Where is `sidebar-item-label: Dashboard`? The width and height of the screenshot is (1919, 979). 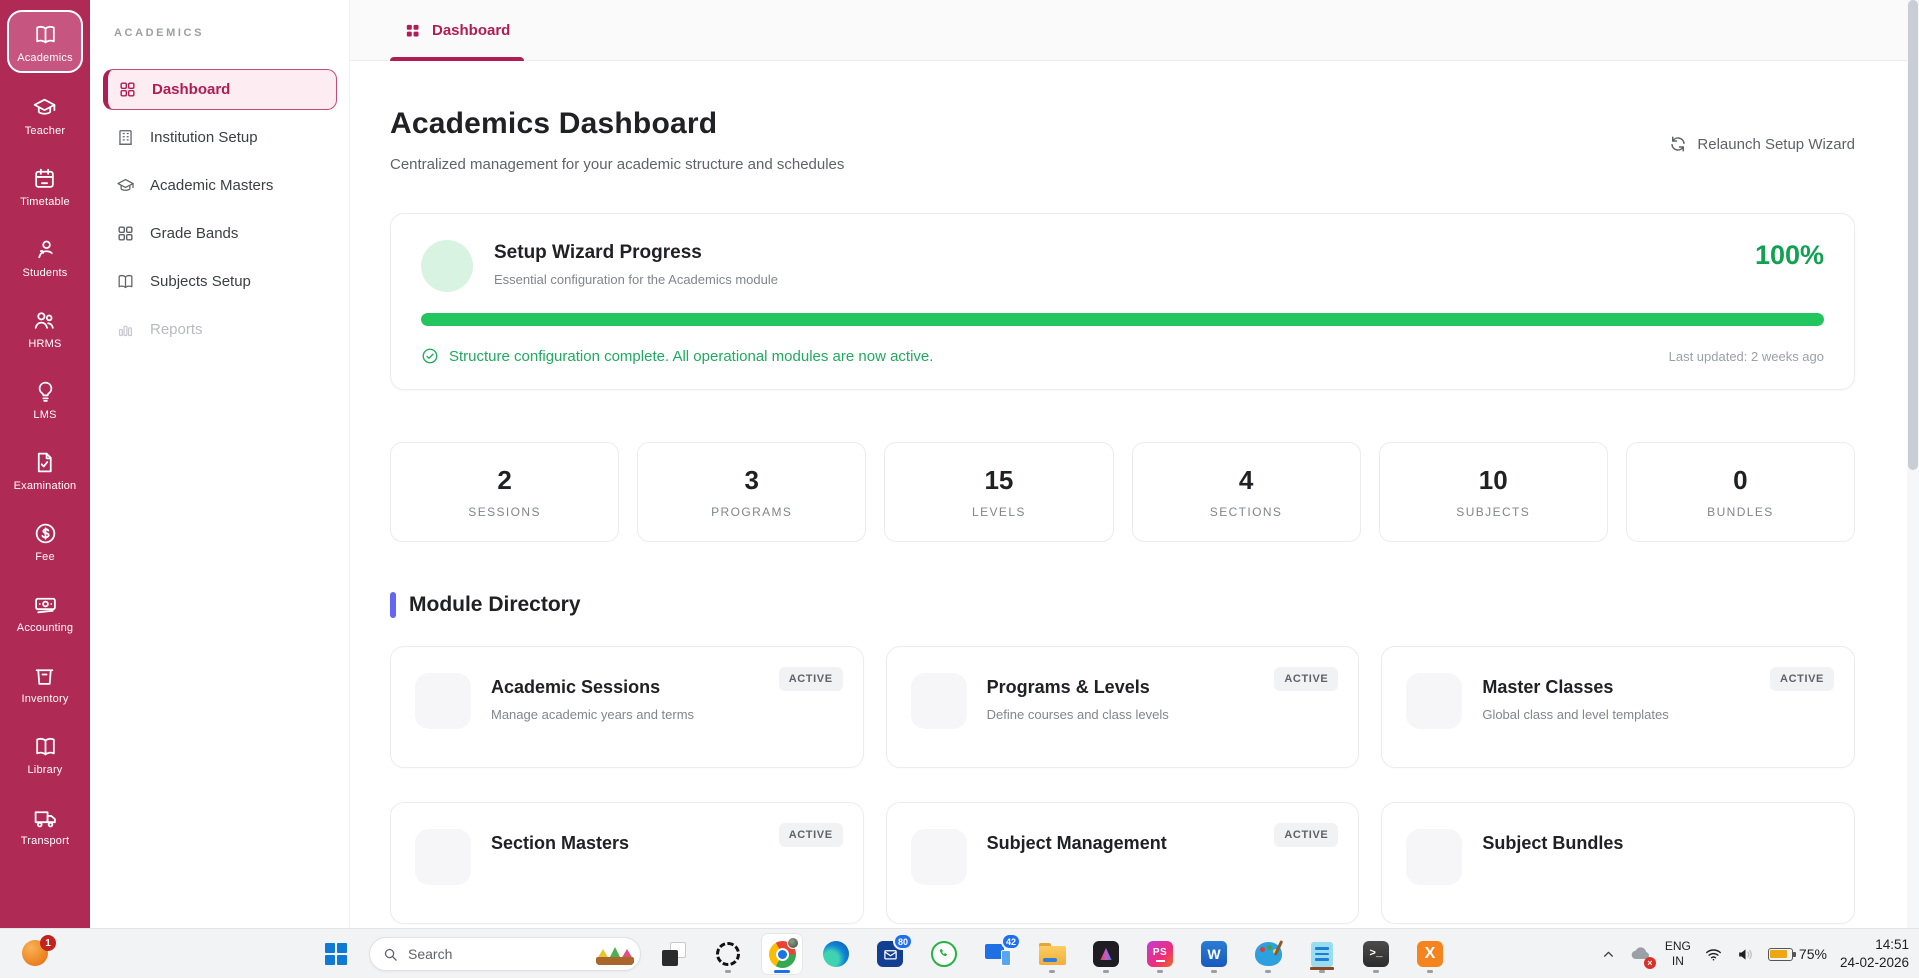 sidebar-item-label: Dashboard is located at coordinates (191, 89).